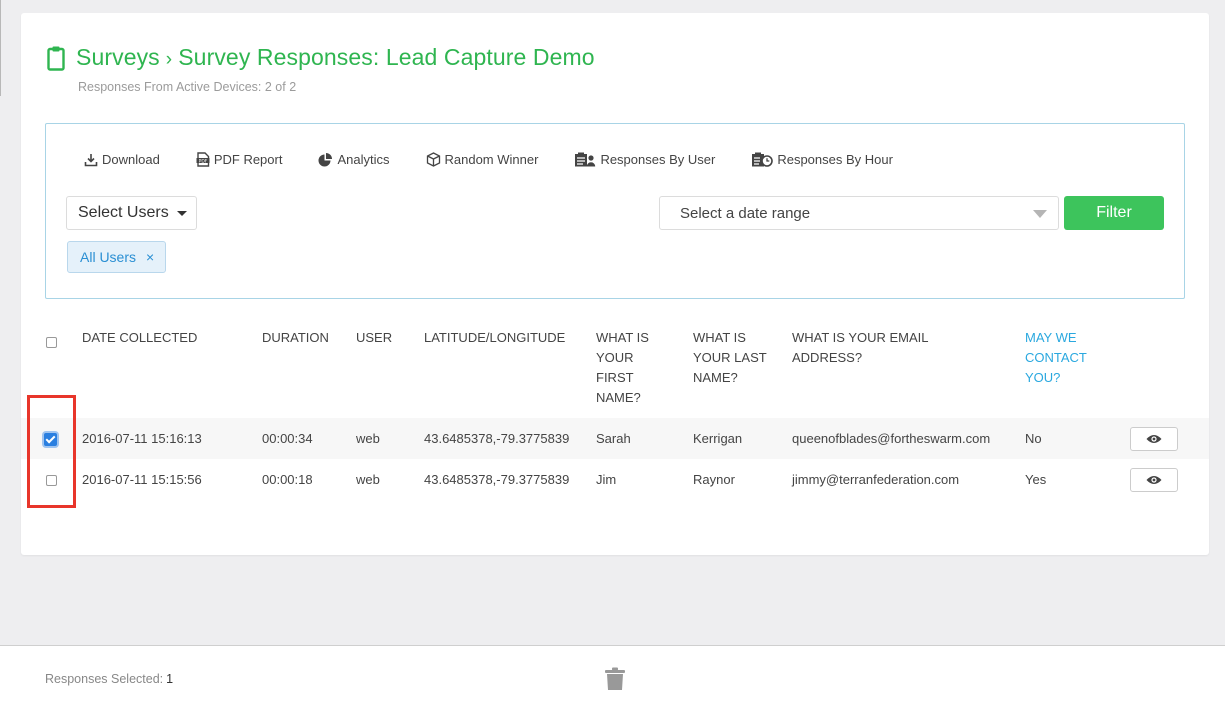 This screenshot has height=708, width=1225. Describe the element at coordinates (170, 679) in the screenshot. I see `responses-selected-count: 1` at that location.